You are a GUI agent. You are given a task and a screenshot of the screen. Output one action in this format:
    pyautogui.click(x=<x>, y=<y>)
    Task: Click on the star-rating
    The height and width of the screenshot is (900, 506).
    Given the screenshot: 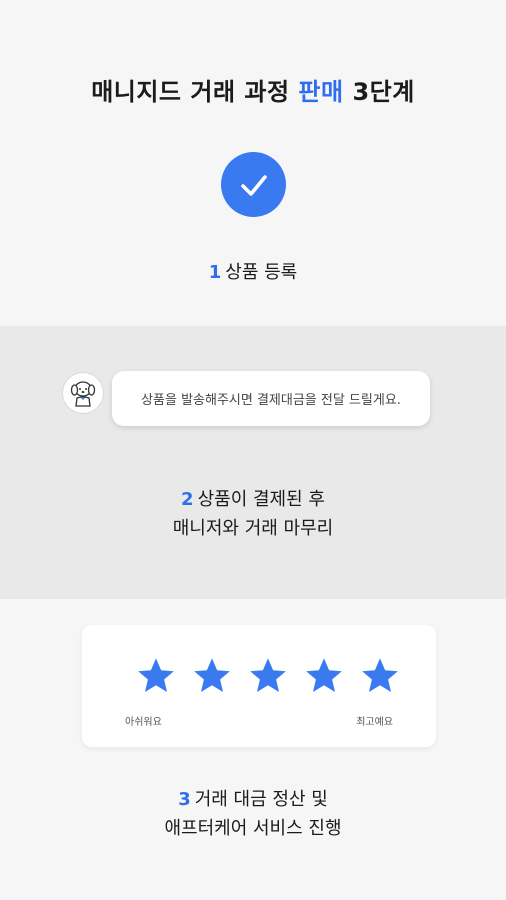 What is the action you would take?
    pyautogui.click(x=268, y=676)
    